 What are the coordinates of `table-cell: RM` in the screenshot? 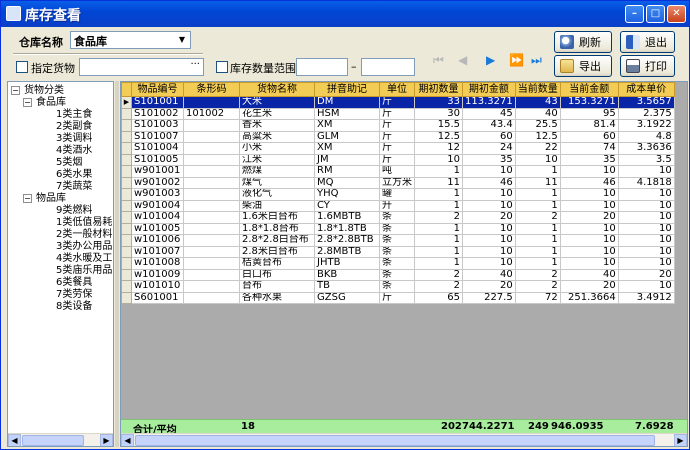 It's located at (347, 171).